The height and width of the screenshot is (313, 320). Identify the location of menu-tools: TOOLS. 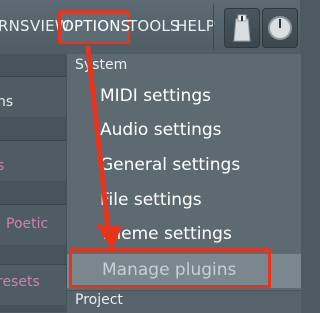
(154, 26).